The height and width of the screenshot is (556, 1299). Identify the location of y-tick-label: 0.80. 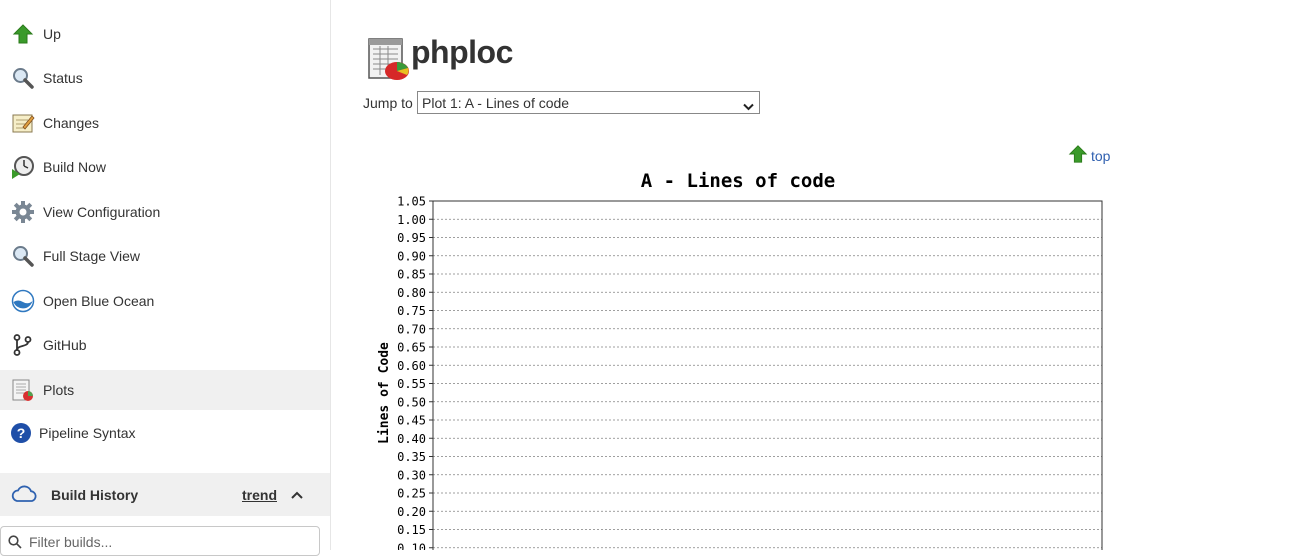
(411, 293).